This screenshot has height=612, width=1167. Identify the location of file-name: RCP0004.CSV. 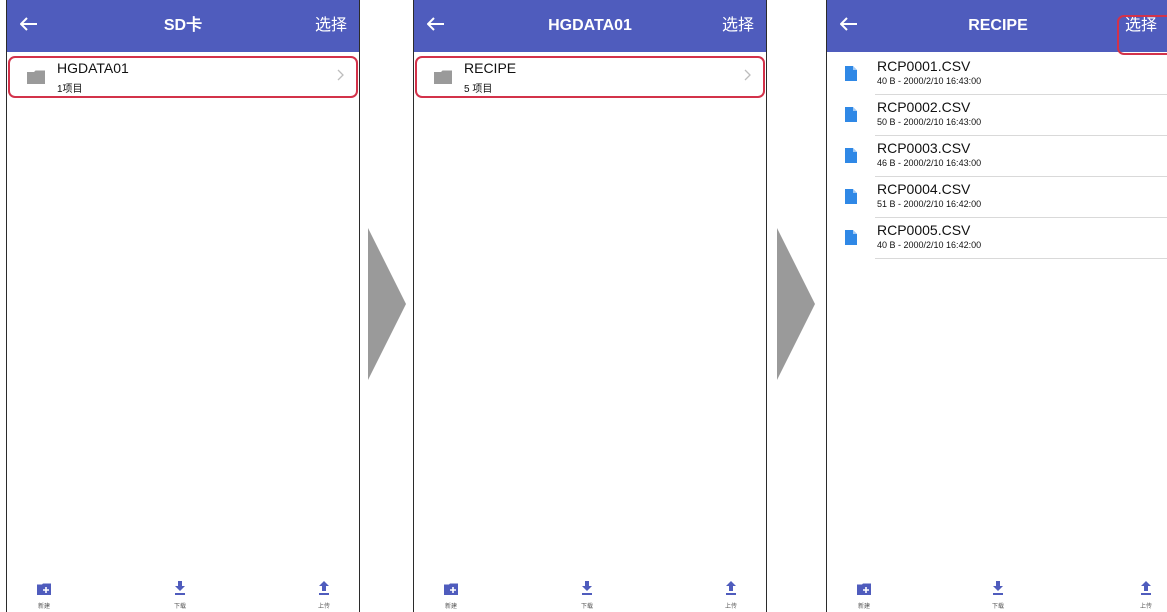
(924, 189).